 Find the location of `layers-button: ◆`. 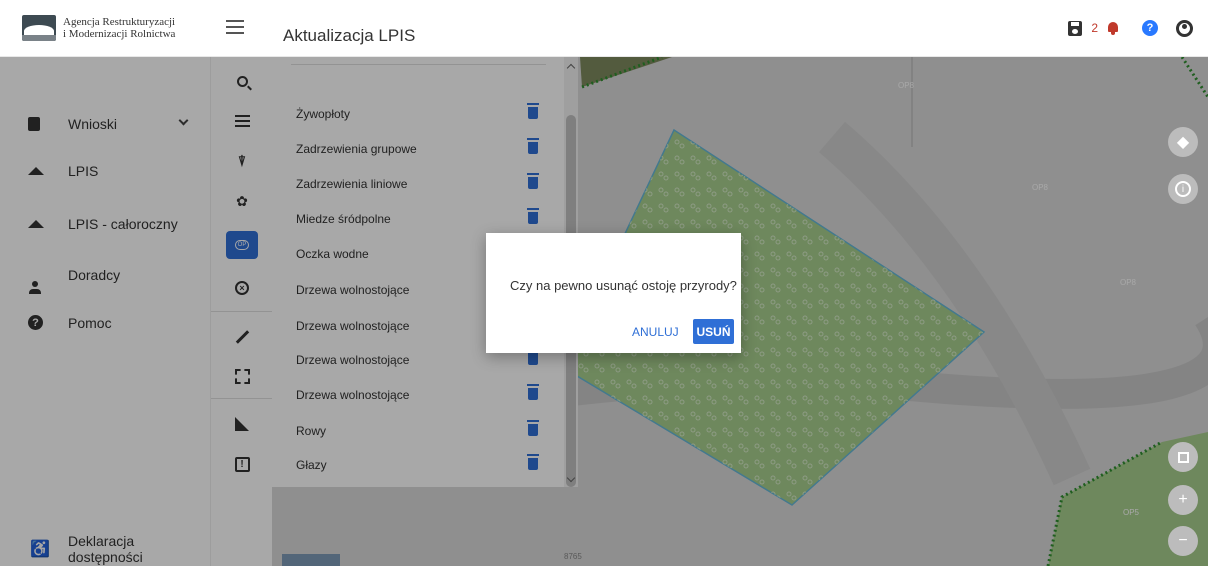

layers-button: ◆ is located at coordinates (1183, 142).